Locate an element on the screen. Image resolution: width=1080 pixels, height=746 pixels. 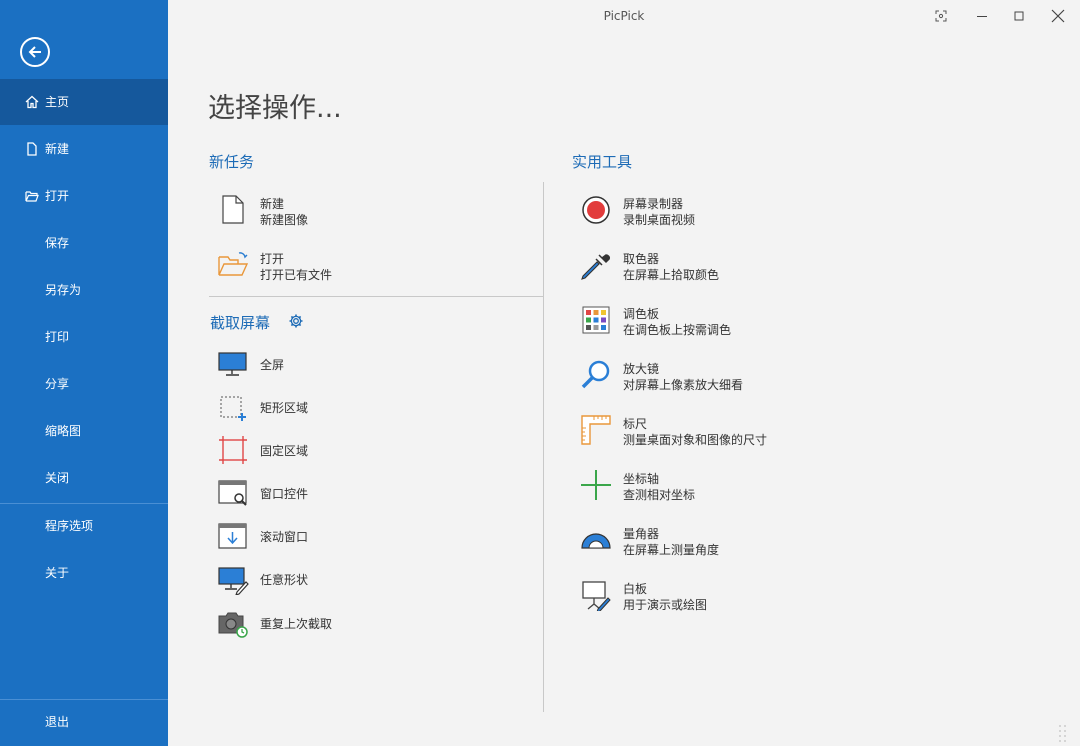
sidebar-item-label: 保存 is located at coordinates (57, 243).